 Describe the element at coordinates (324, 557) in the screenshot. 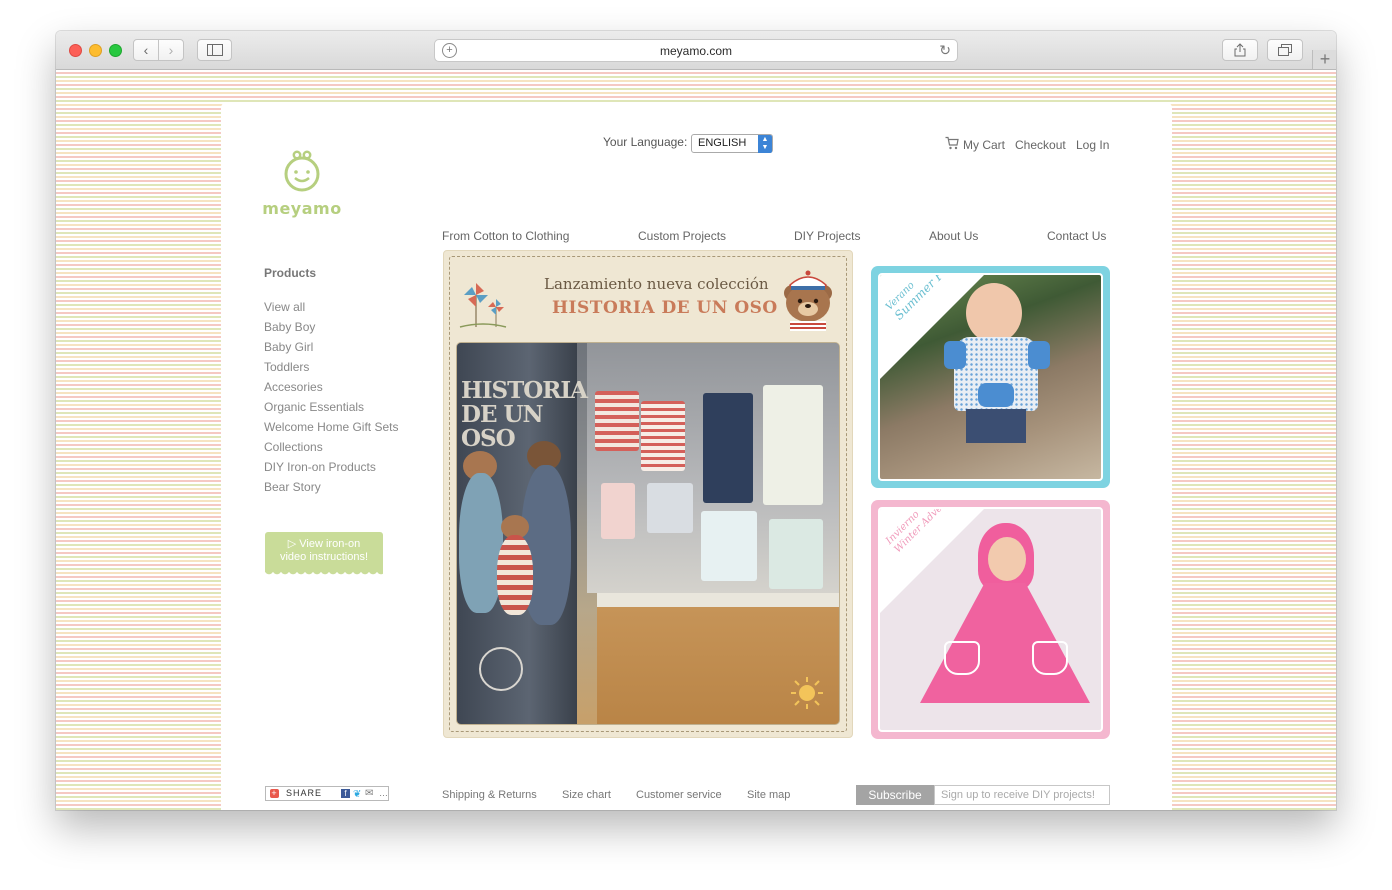

I see `video-button-line2: video instructions!` at that location.